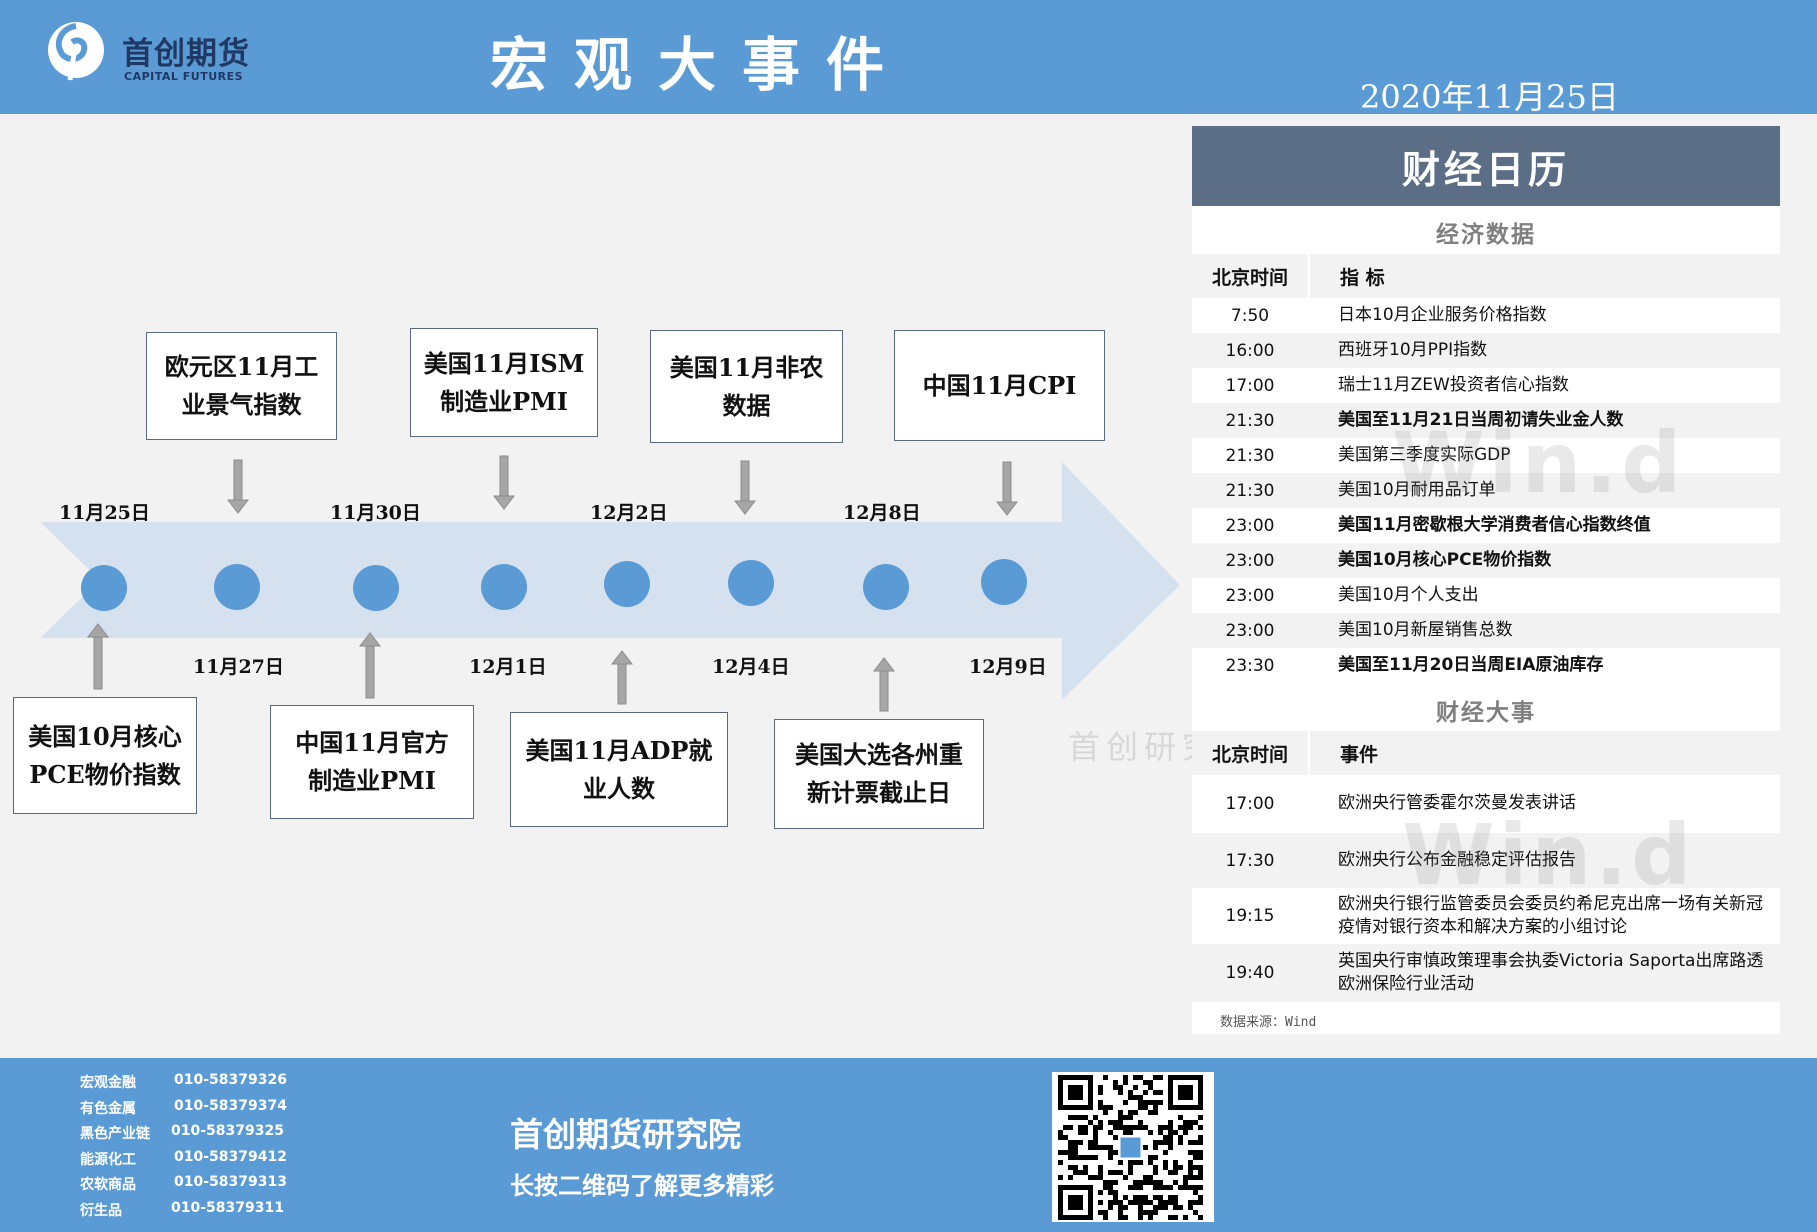 This screenshot has height=1232, width=1817. Describe the element at coordinates (1486, 712) in the screenshot. I see `events-section-title: 财经大事` at that location.